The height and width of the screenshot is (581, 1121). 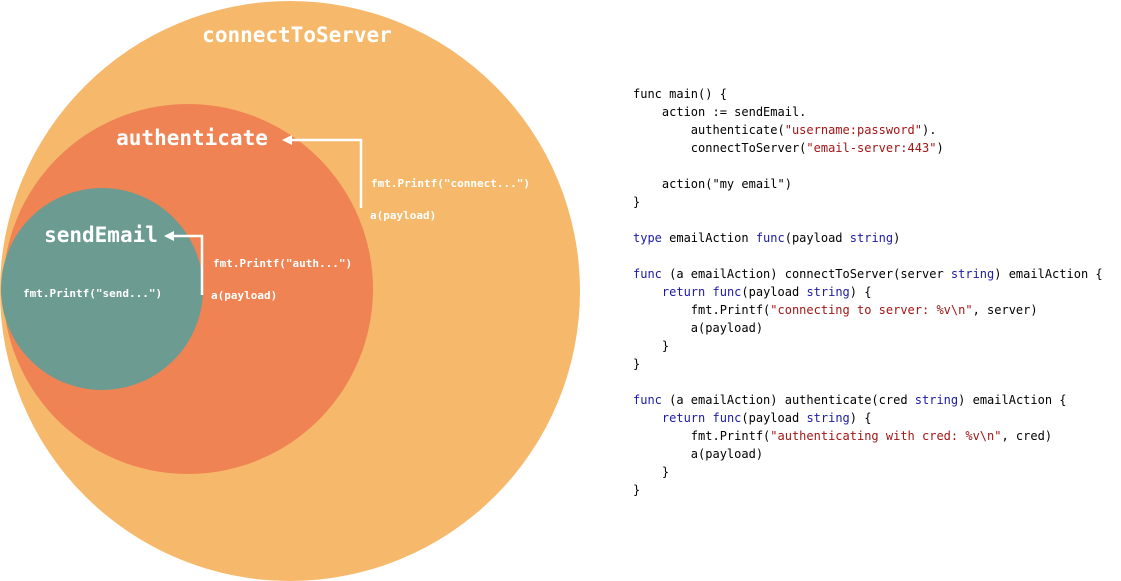 What do you see at coordinates (101, 235) in the screenshot?
I see `send-email-label: sendEmail` at bounding box center [101, 235].